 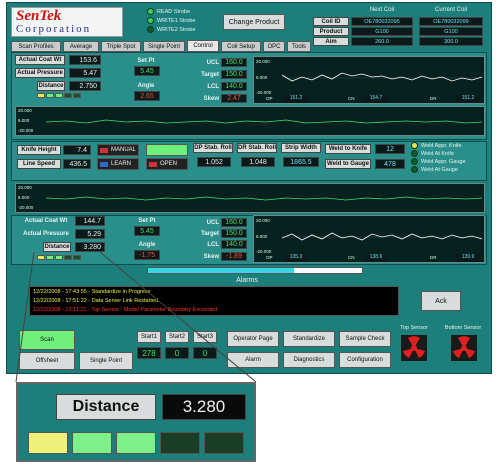 What do you see at coordinates (106, 407) in the screenshot?
I see `zoom-distance-label: Distance` at bounding box center [106, 407].